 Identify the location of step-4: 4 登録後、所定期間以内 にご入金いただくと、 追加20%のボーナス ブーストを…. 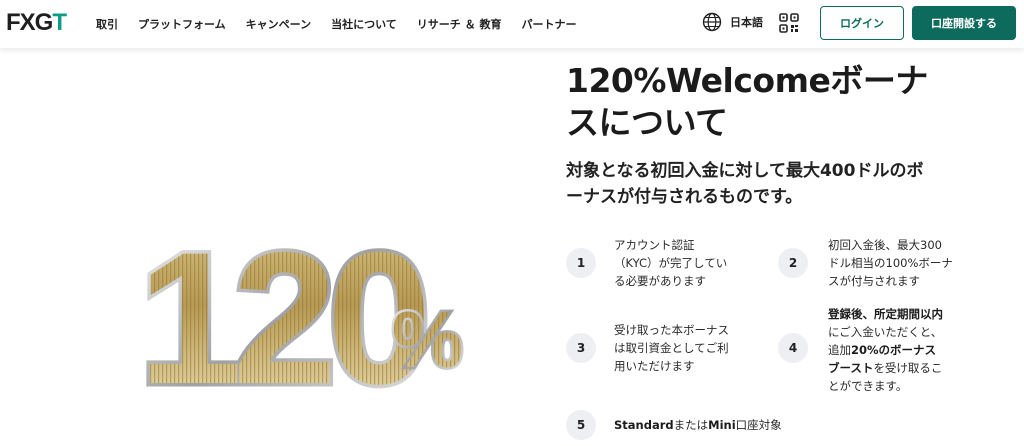
(860, 350).